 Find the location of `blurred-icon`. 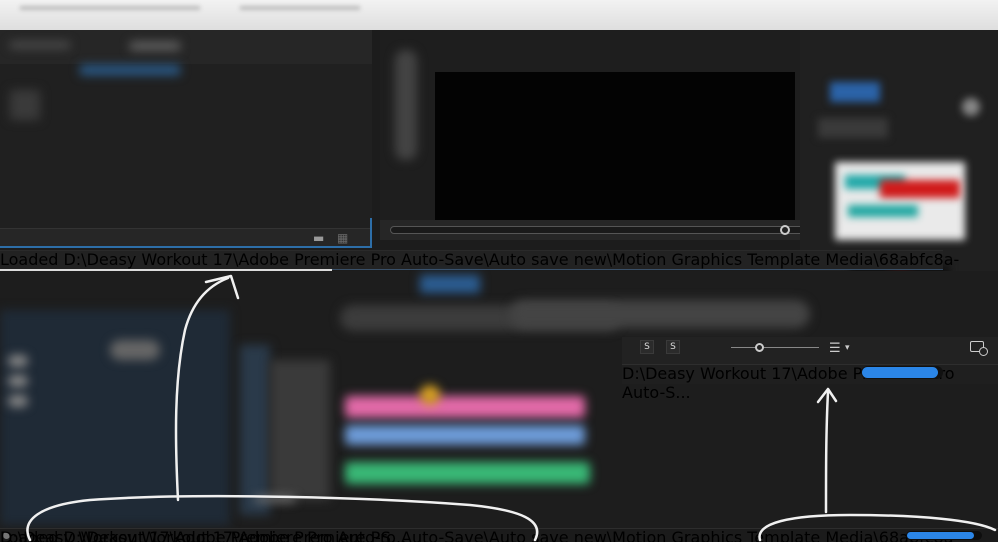

blurred-icon is located at coordinates (971, 107).